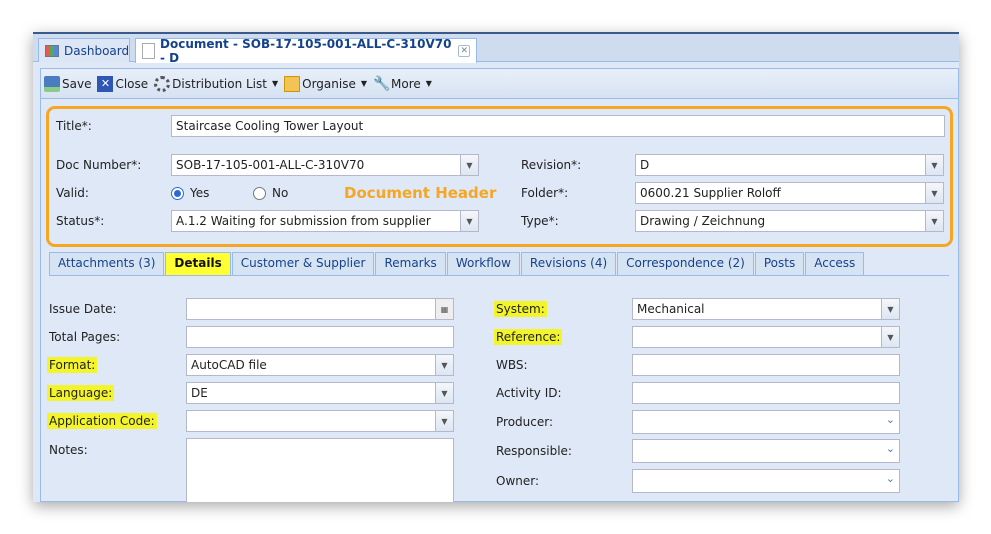 This screenshot has width=991, height=534. What do you see at coordinates (219, 83) in the screenshot?
I see `distribution-label: Distribution List` at bounding box center [219, 83].